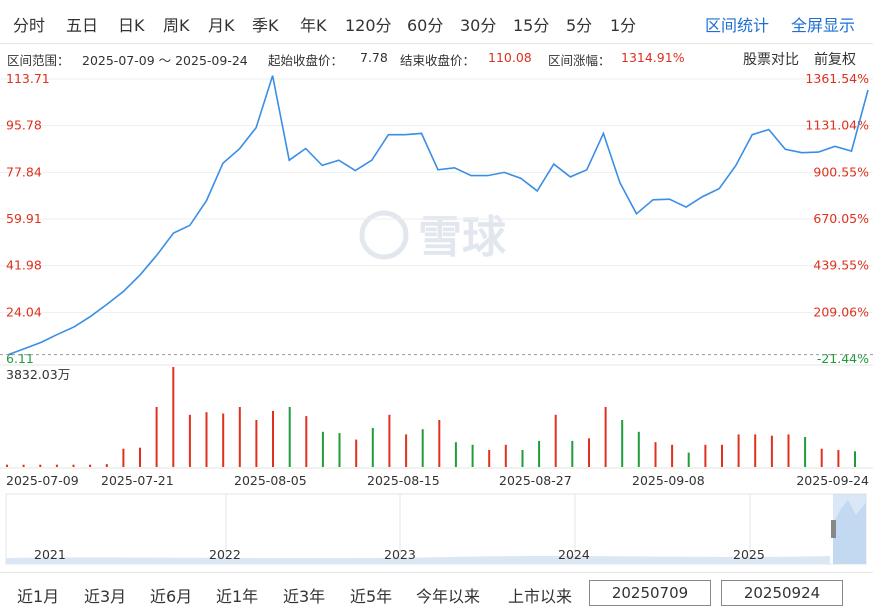  I want to click on tab-30min: 30分, so click(478, 24).